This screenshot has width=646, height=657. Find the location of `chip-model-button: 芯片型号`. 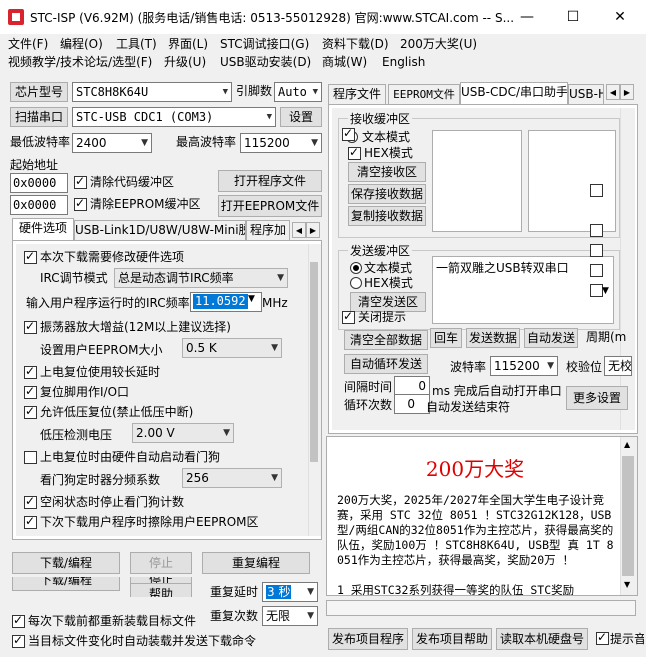

chip-model-button: 芯片型号 is located at coordinates (39, 92).